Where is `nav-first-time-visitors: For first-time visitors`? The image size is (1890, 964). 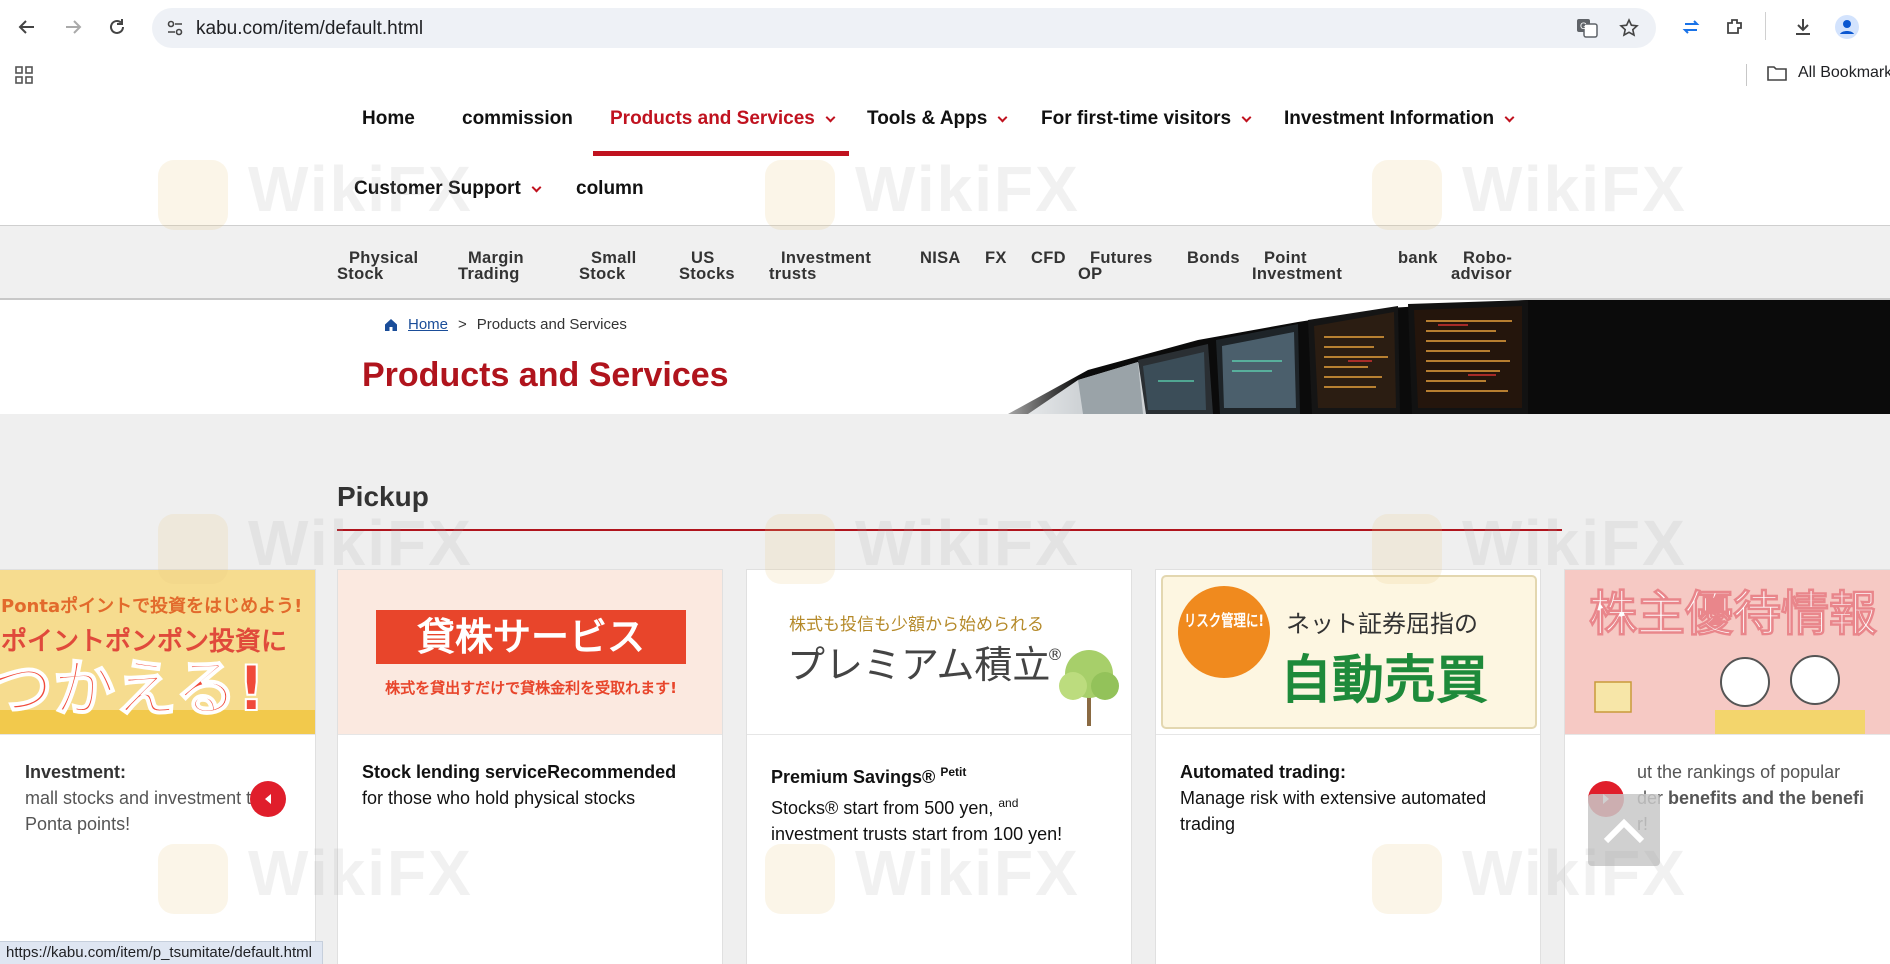 nav-first-time-visitors: For first-time visitors is located at coordinates (1146, 119).